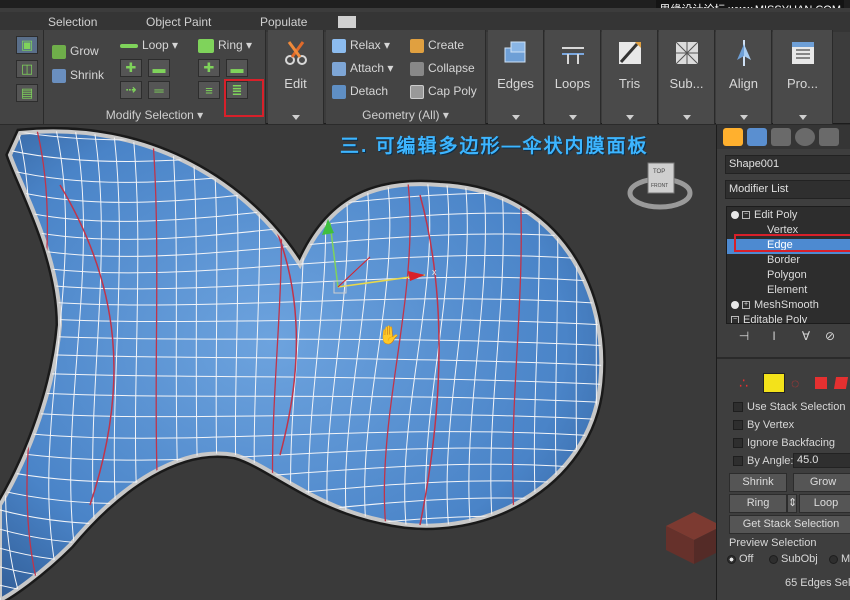 The width and height of the screenshot is (850, 600). Describe the element at coordinates (360, 91) in the screenshot. I see `detach-button: Detach` at that location.